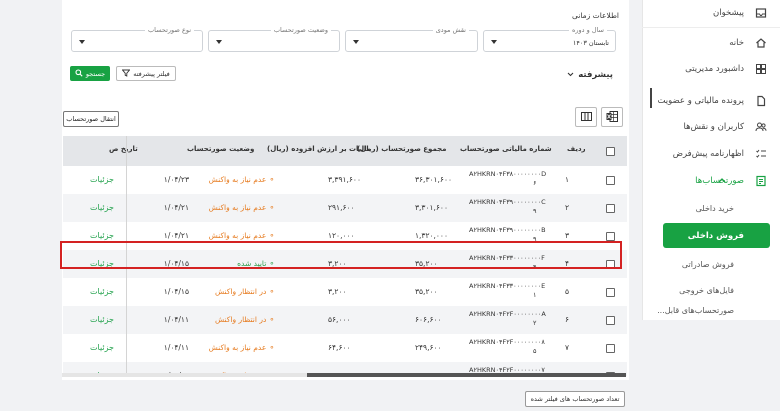  I want to click on invoice-status: ⚬ عدم نیاز به واکنش, so click(230, 347).